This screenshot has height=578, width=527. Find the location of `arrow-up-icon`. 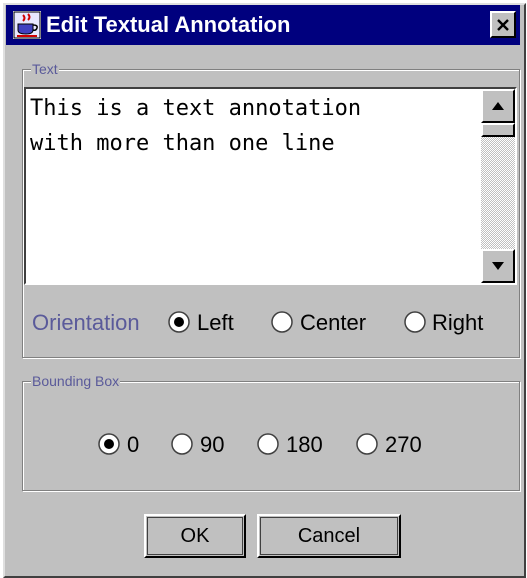

arrow-up-icon is located at coordinates (498, 106).